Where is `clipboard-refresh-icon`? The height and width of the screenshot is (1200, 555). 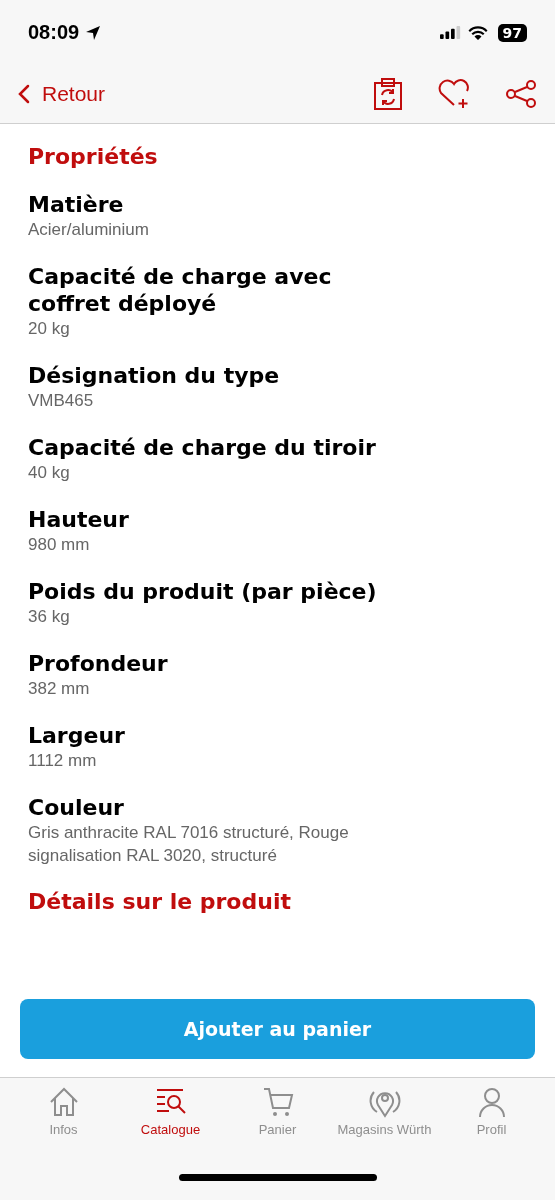 clipboard-refresh-icon is located at coordinates (388, 94).